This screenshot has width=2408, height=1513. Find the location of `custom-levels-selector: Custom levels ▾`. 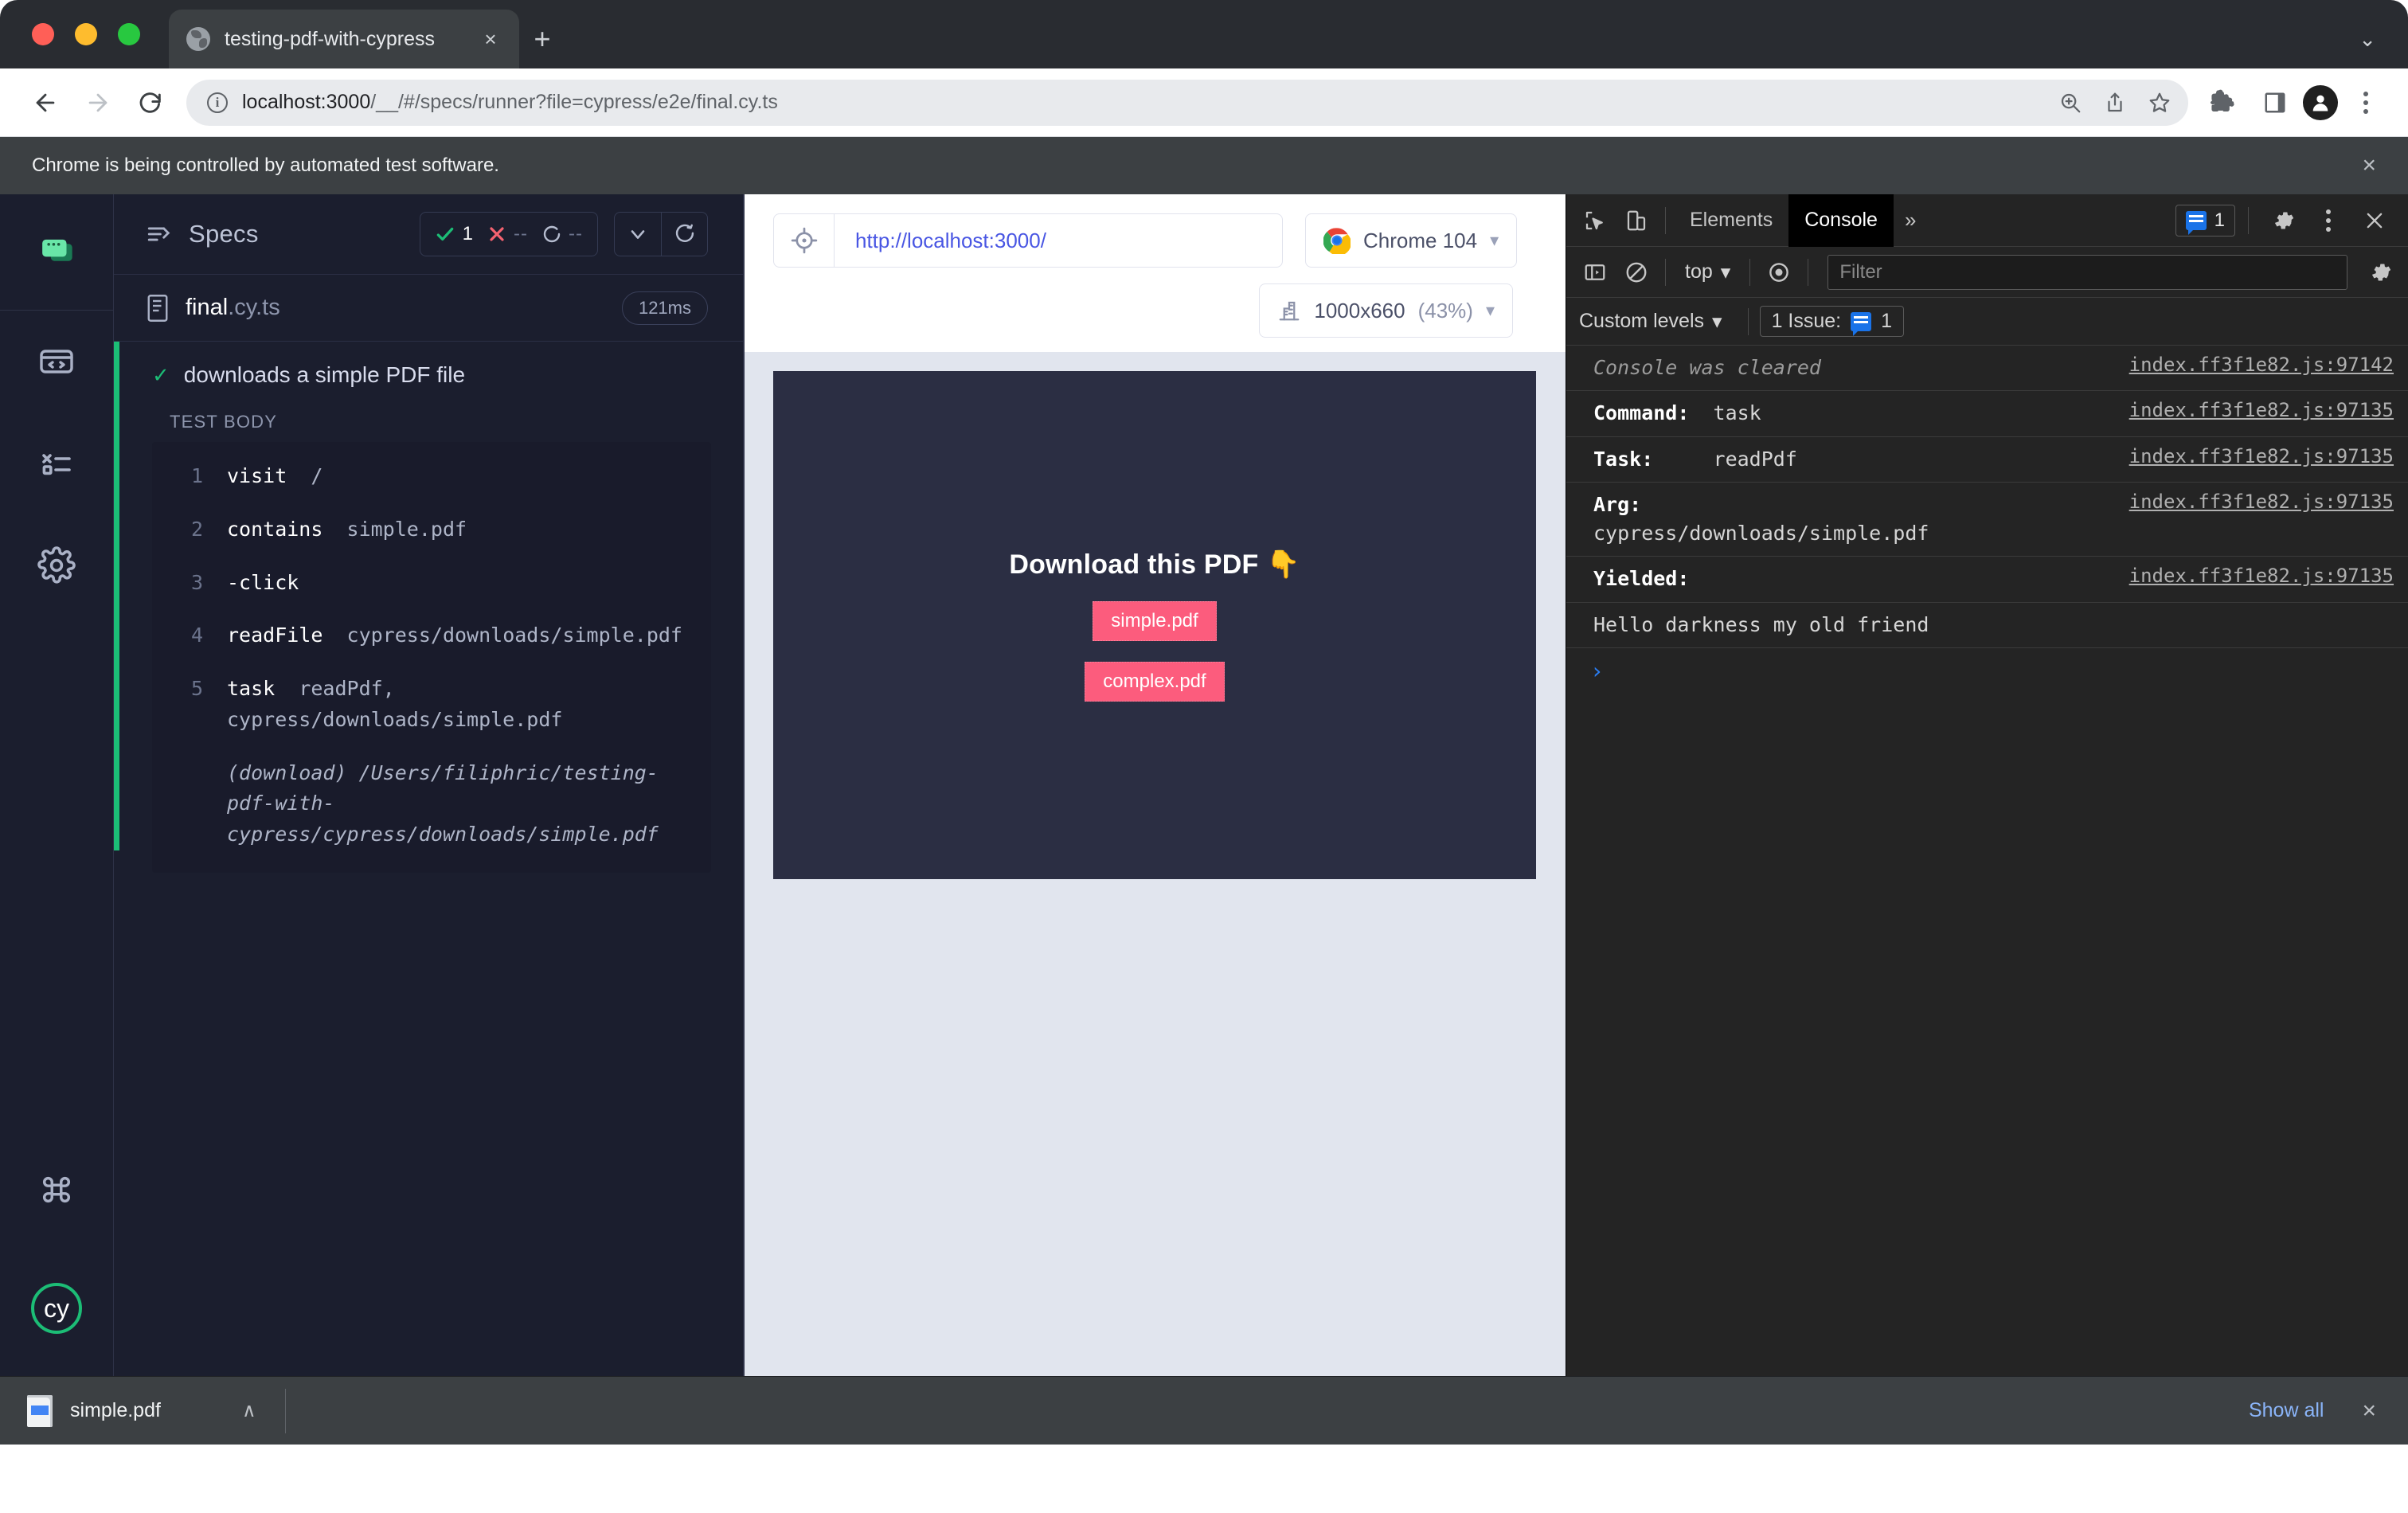

custom-levels-selector: Custom levels ▾ is located at coordinates (1658, 322).